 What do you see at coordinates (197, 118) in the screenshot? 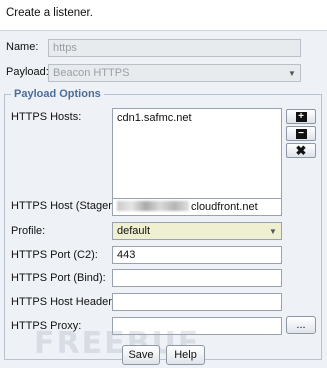
I see `list-item: cdn1.safmc.net` at bounding box center [197, 118].